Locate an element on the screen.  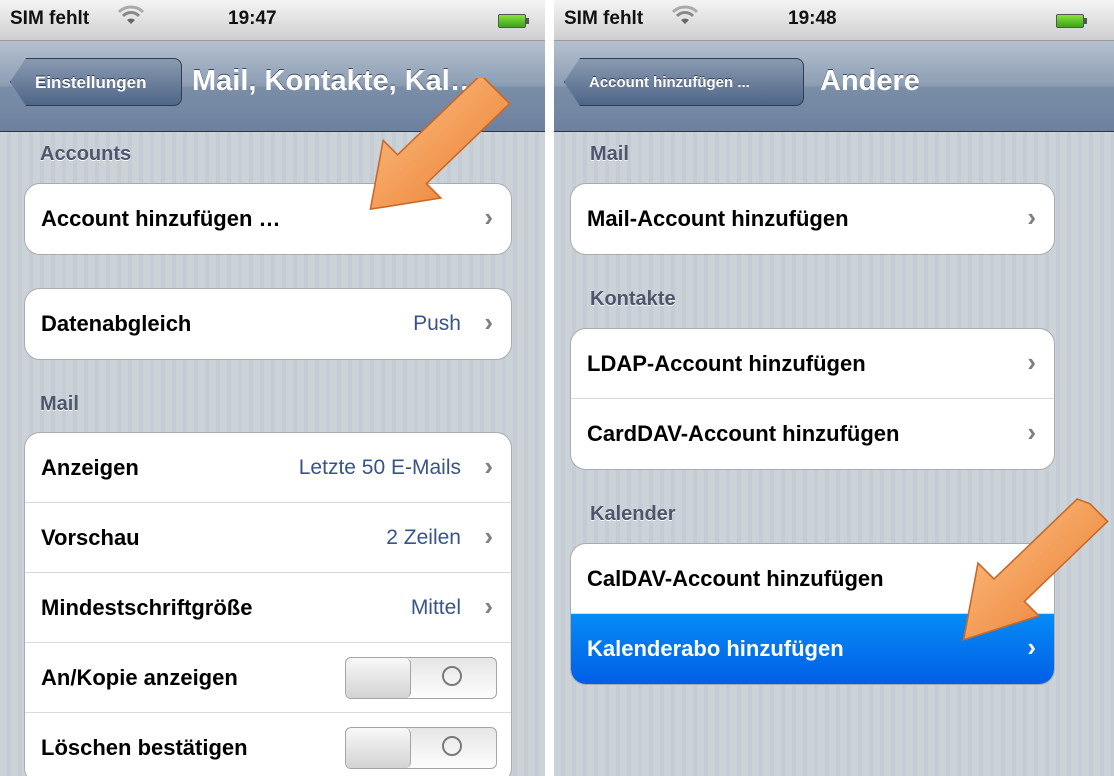
page-title: Andere is located at coordinates (870, 81).